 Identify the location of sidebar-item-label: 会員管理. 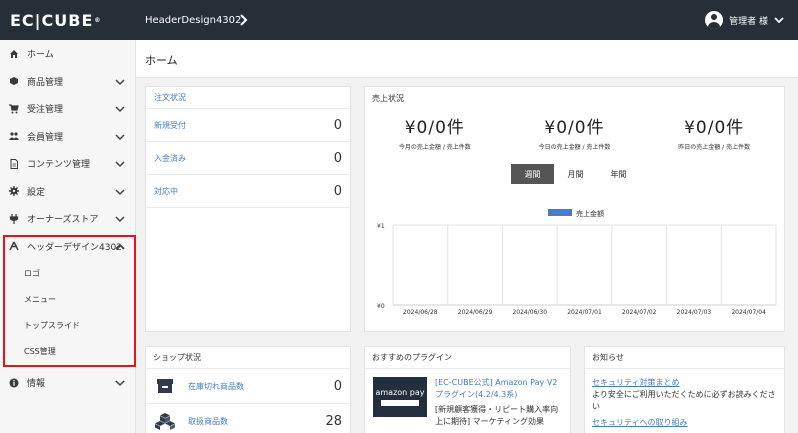
(45, 137).